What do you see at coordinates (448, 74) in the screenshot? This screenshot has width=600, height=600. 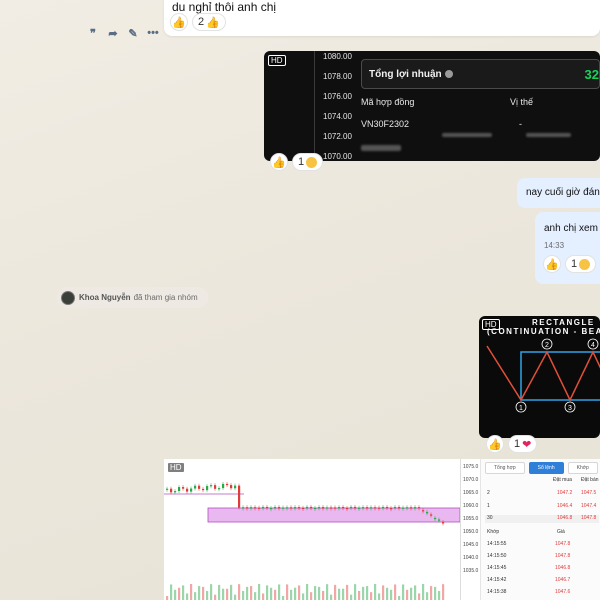 I see `info-icon` at bounding box center [448, 74].